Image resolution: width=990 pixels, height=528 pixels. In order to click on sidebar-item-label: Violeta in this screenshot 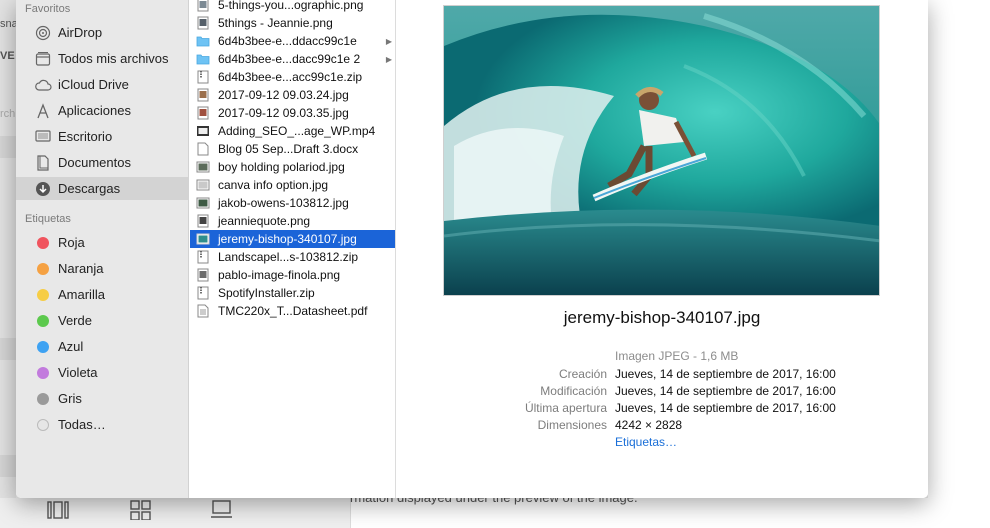, I will do `click(78, 372)`.